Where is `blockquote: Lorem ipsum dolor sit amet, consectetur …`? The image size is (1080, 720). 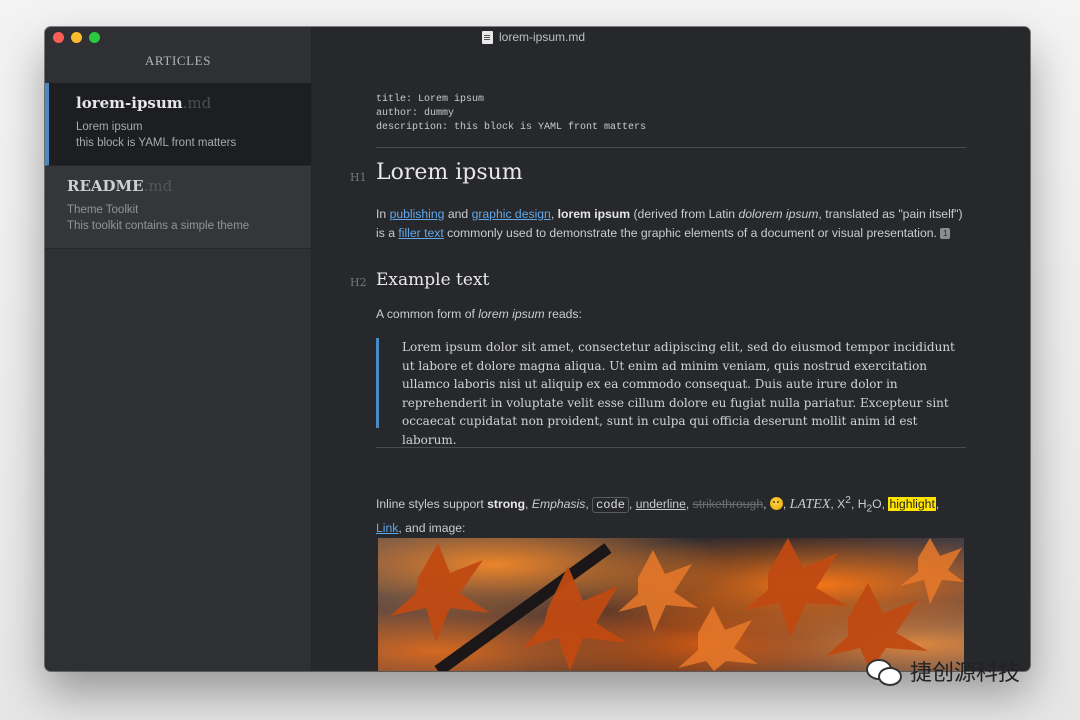 blockquote: Lorem ipsum dolor sit amet, consectetur … is located at coordinates (671, 392).